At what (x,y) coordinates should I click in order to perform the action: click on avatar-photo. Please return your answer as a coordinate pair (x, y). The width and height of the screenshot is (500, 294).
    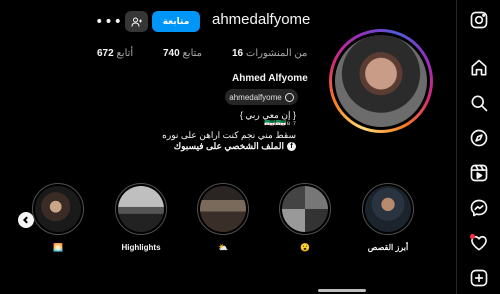
    Looking at the image, I should click on (381, 81).